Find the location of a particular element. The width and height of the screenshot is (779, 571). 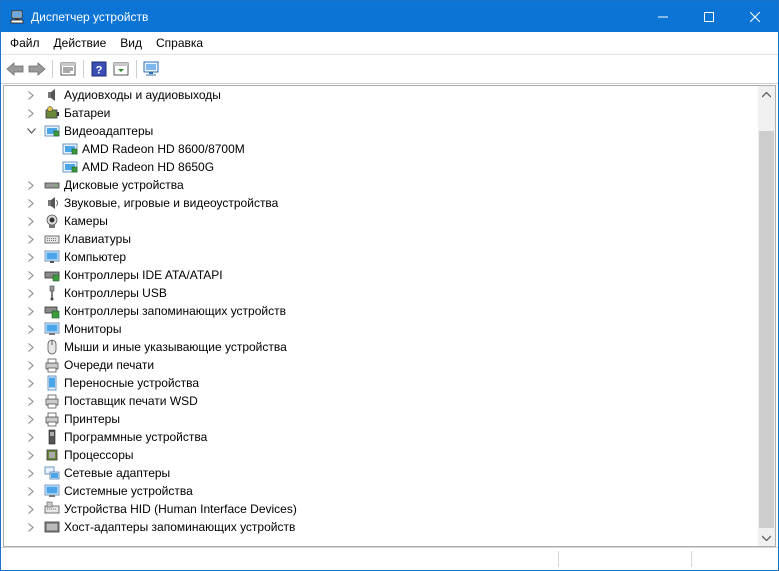

tree-item-label: Контроллеры запоминающих устройств is located at coordinates (175, 311).